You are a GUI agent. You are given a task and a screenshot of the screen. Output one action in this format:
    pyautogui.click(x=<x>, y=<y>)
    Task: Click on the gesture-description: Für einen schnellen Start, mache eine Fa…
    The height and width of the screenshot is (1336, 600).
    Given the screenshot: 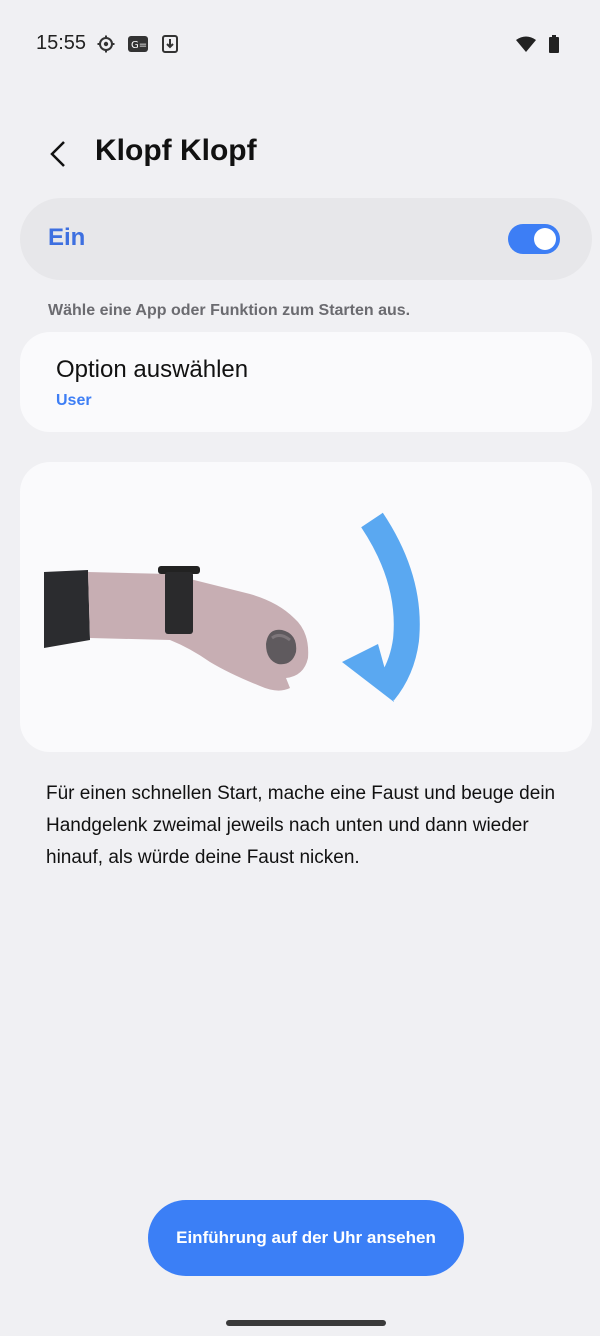 What is the action you would take?
    pyautogui.click(x=301, y=825)
    